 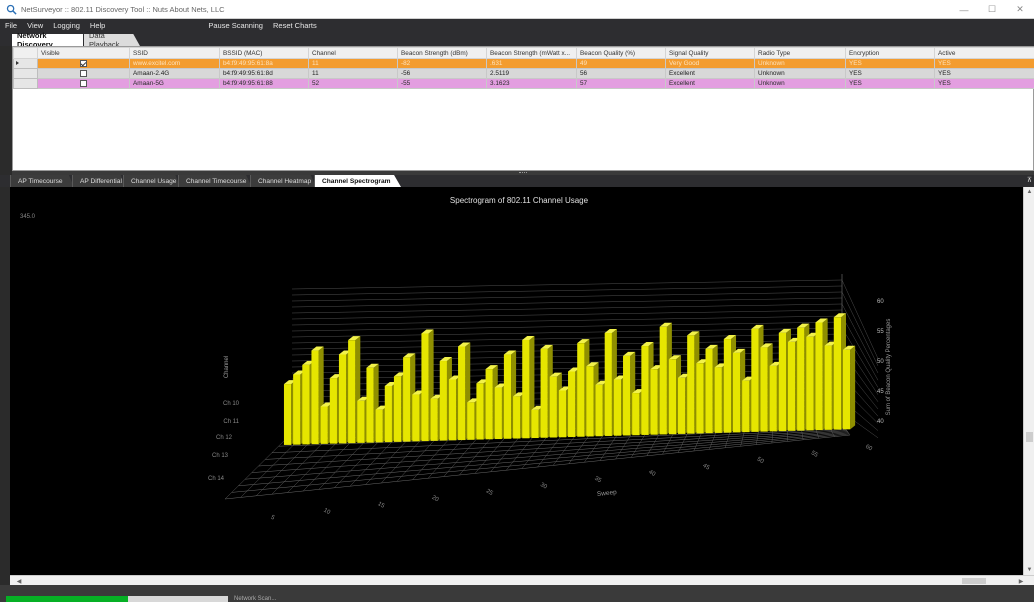 What do you see at coordinates (1029, 570) in the screenshot?
I see `scroll-down-icon: ▼` at bounding box center [1029, 570].